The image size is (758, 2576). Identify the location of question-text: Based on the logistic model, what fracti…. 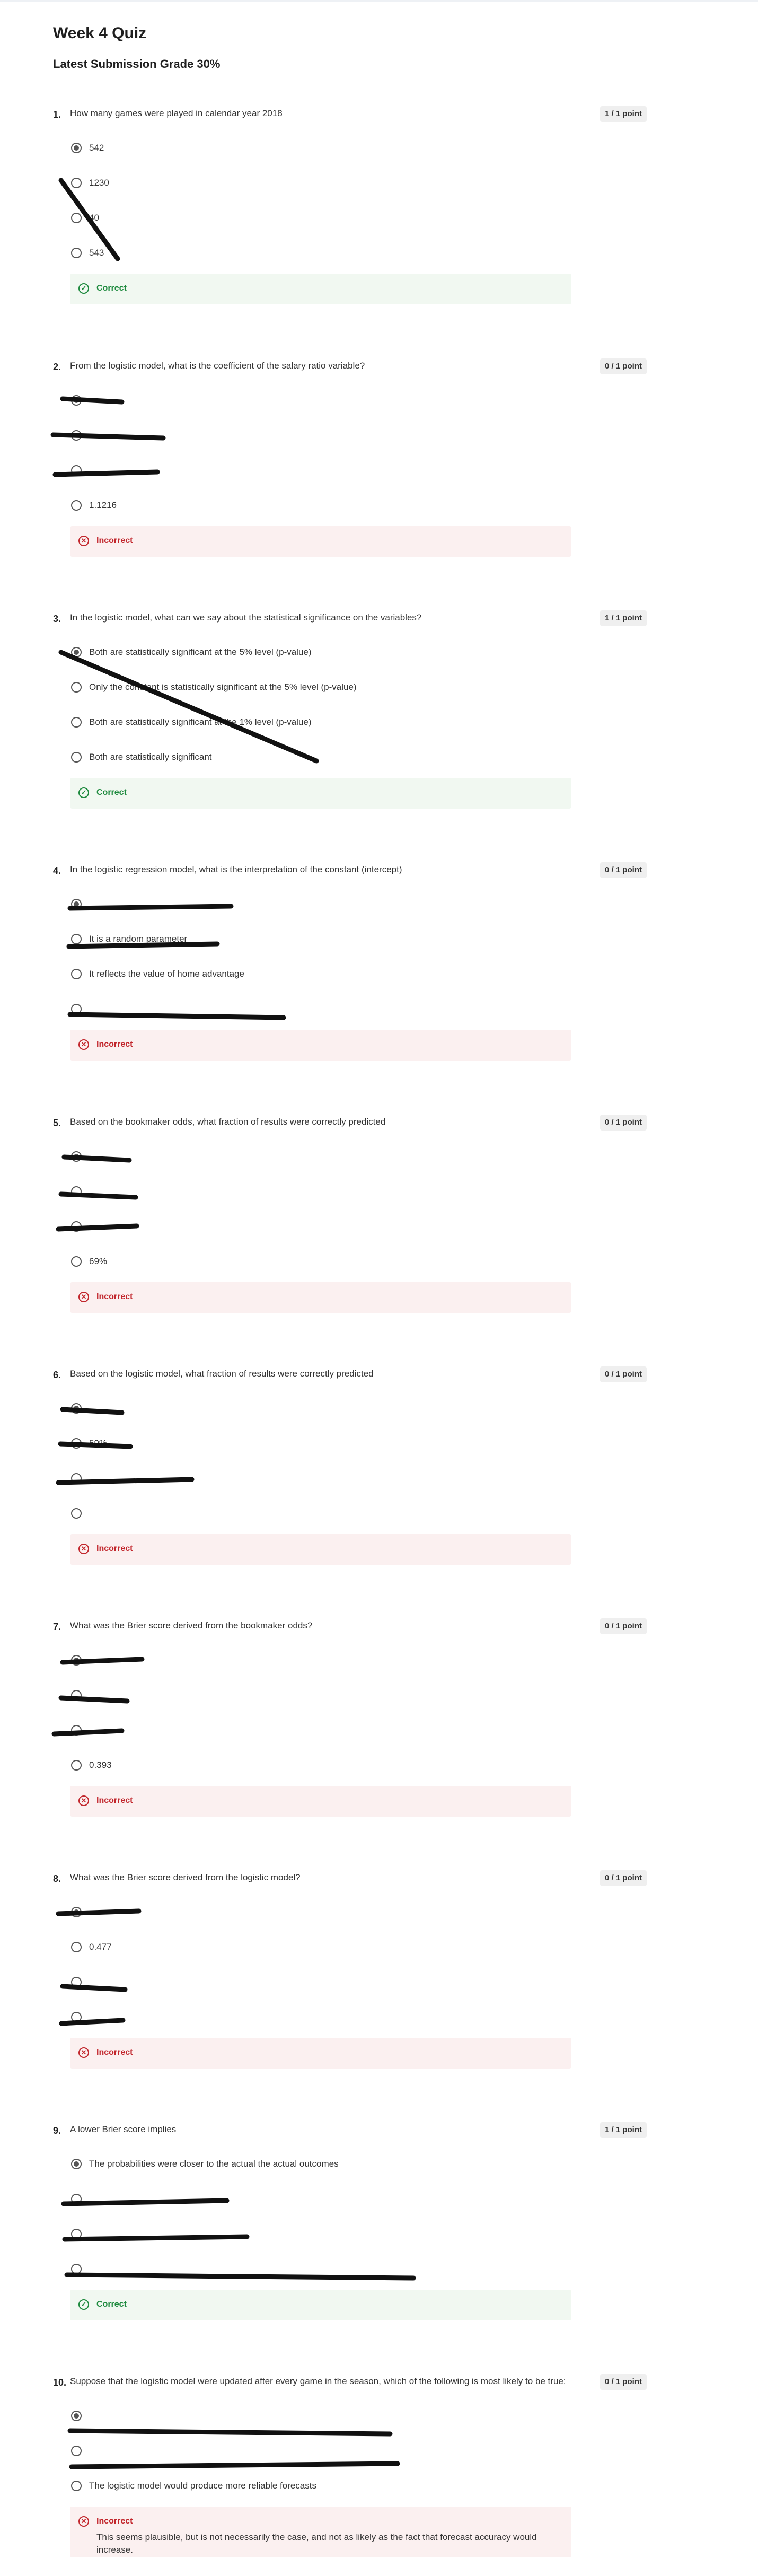
(222, 1374).